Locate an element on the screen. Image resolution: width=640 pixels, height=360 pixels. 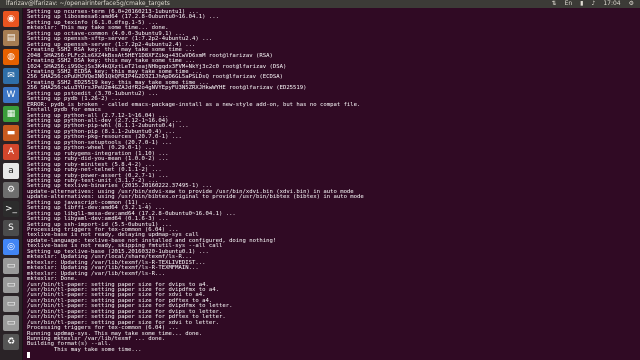
drive-icon-3: ▭ is located at coordinates (11, 304).